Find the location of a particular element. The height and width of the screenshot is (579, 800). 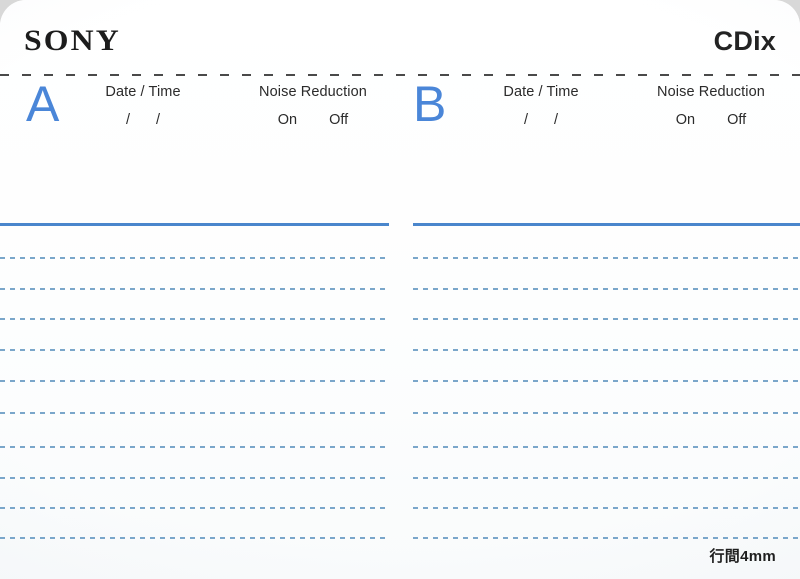

sony-brand-logo: SONY is located at coordinates (72, 40).